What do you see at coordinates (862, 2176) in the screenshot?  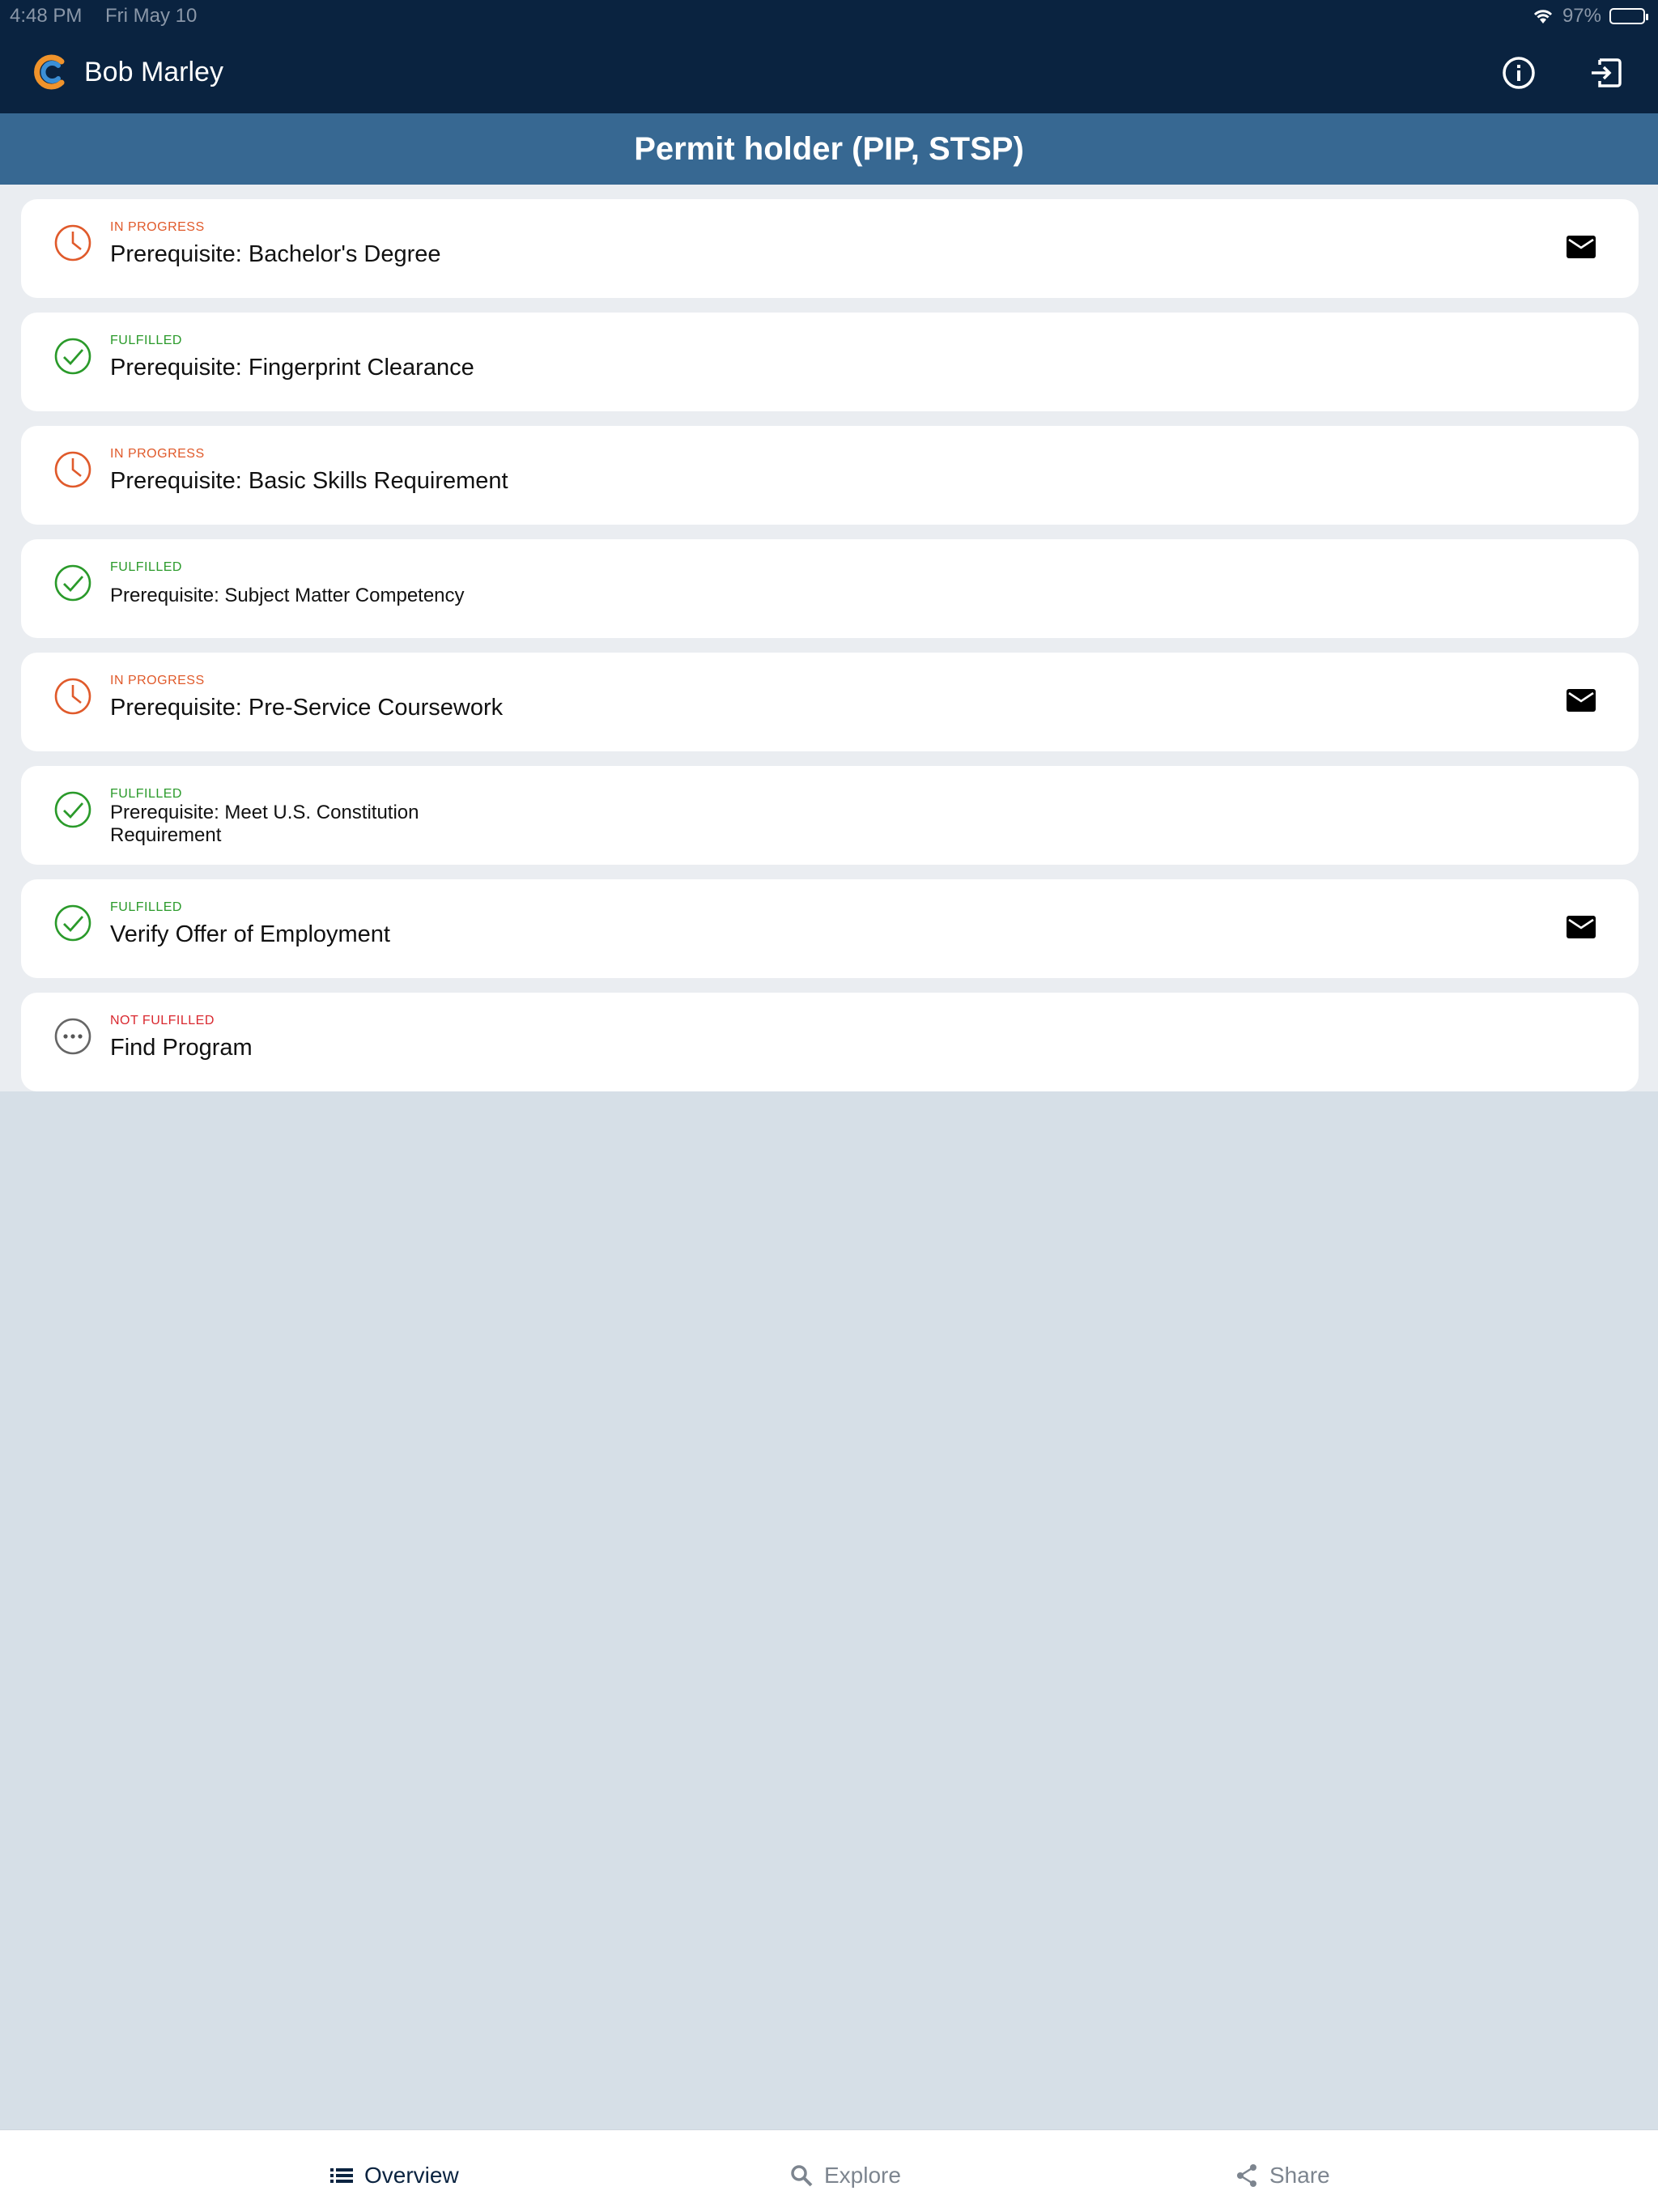 I see `tab-explore-label: Explore` at bounding box center [862, 2176].